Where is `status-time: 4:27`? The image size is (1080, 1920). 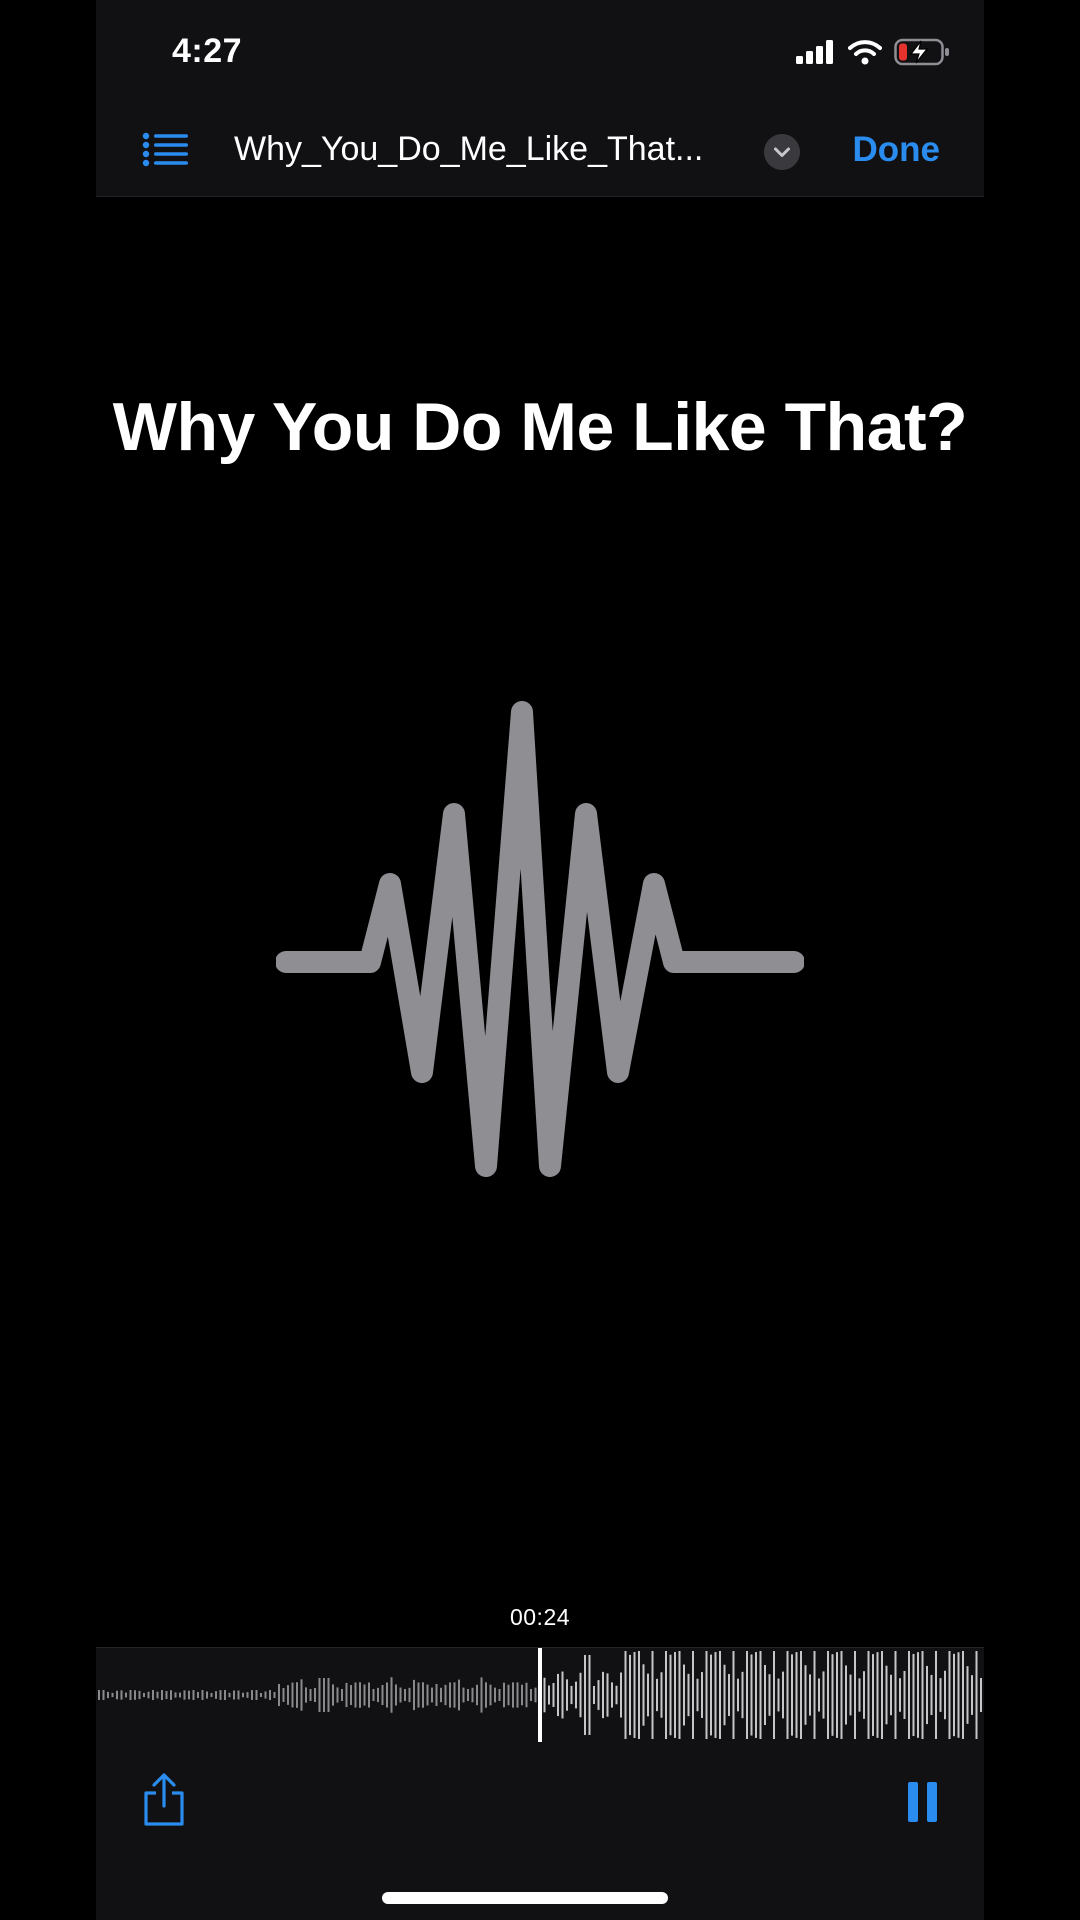
status-time: 4:27 is located at coordinates (207, 51).